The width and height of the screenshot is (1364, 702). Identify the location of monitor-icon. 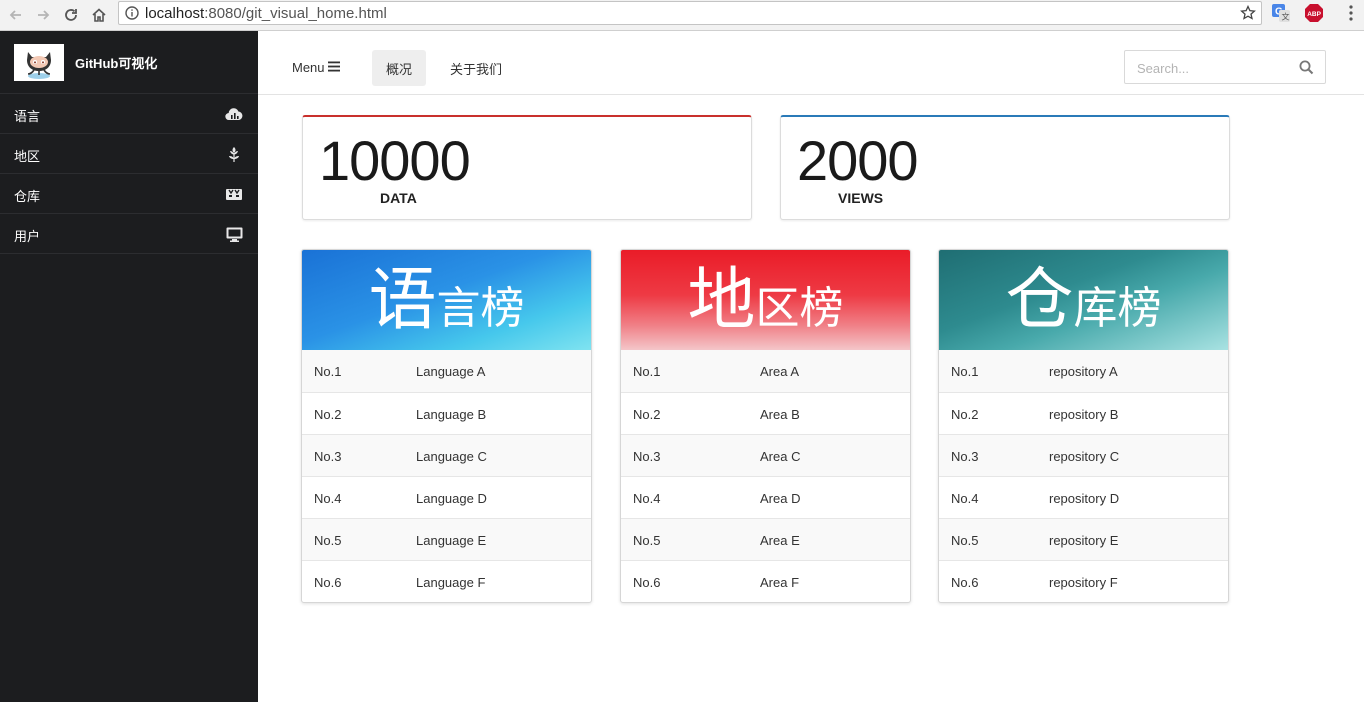
(234, 234).